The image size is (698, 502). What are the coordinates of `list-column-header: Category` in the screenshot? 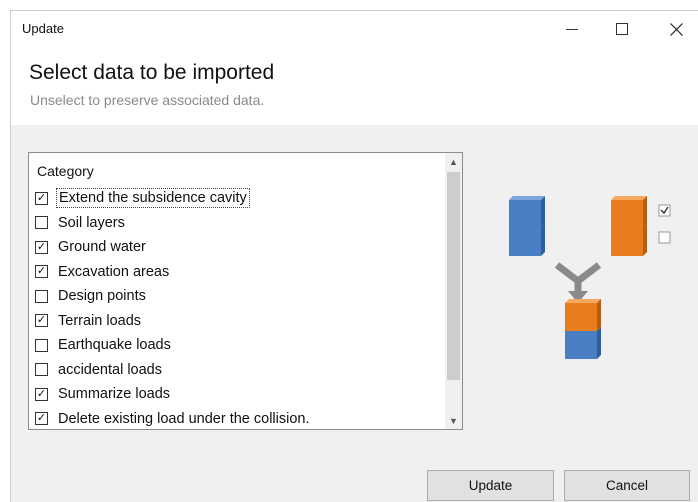 It's located at (65, 171).